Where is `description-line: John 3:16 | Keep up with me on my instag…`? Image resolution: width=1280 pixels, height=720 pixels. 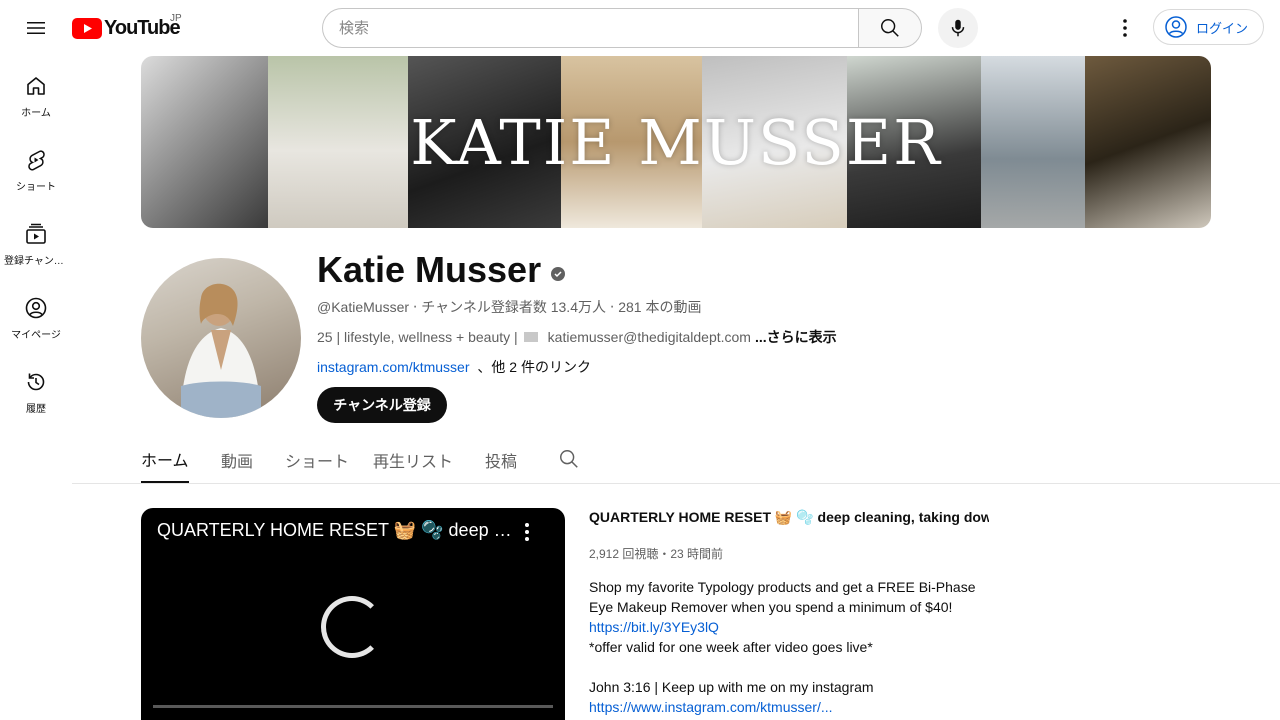 description-line: John 3:16 | Keep up with me on my instag… is located at coordinates (731, 687).